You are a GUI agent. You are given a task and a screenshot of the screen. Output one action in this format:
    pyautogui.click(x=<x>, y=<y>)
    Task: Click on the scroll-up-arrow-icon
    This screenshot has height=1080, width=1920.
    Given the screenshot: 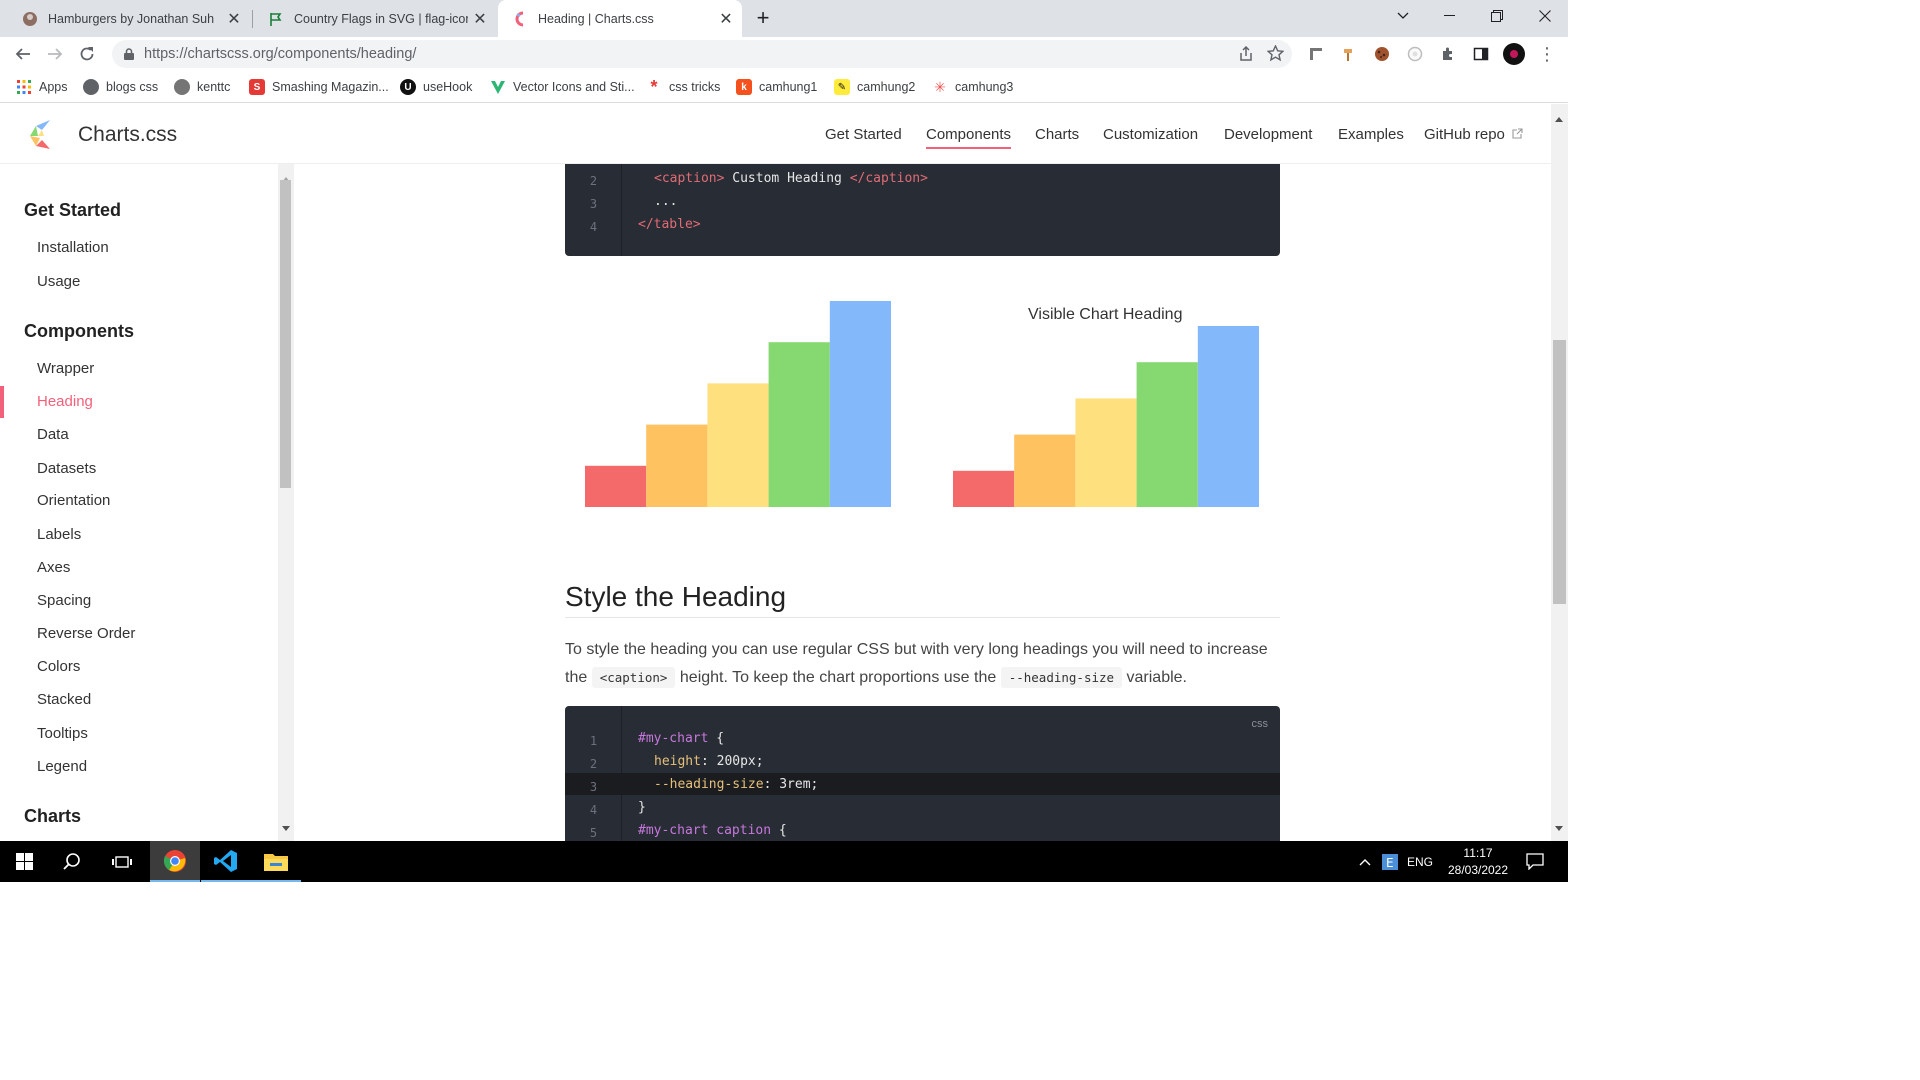 What is the action you would take?
    pyautogui.click(x=1559, y=118)
    